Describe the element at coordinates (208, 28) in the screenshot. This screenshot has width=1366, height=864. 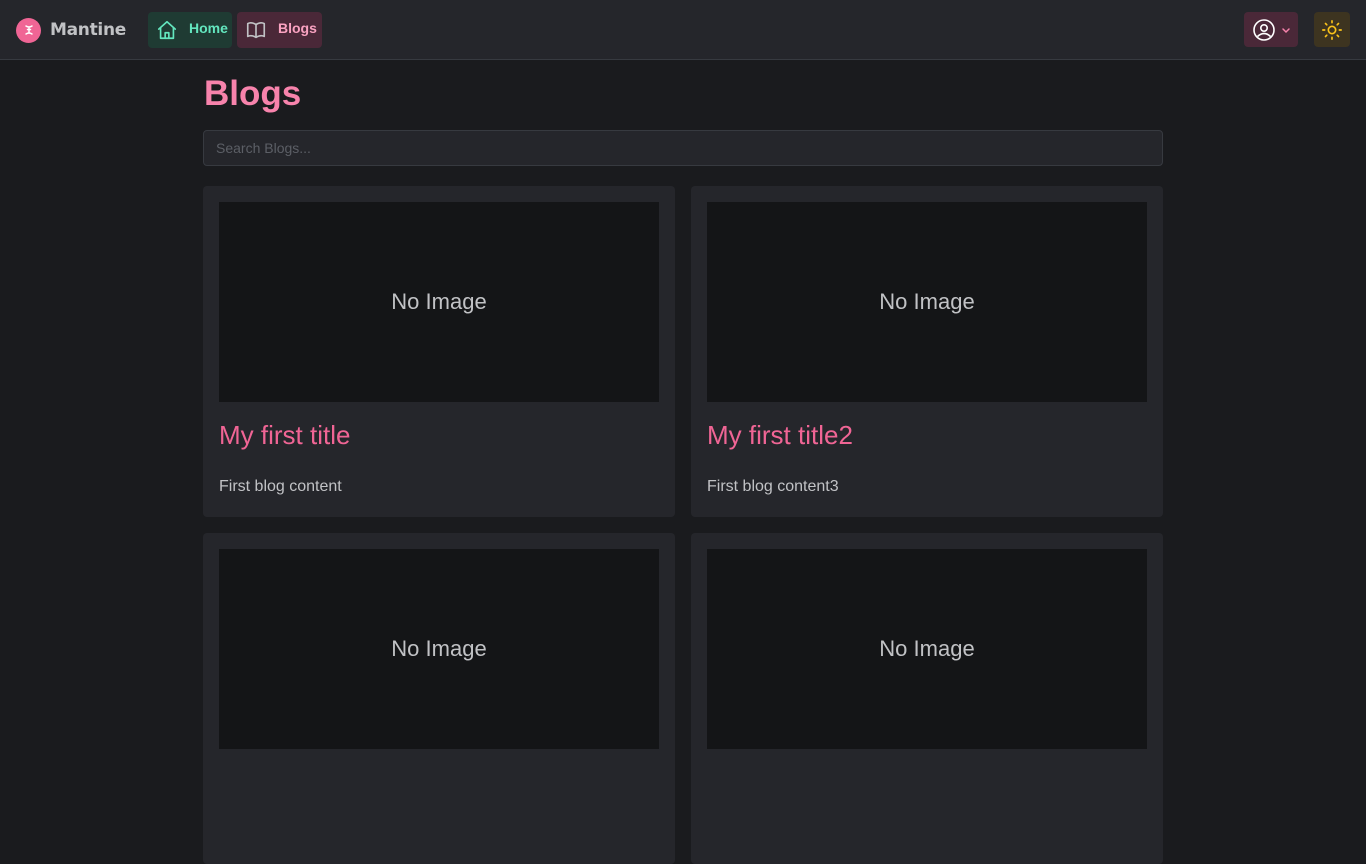
I see `nav-home-label: Home` at that location.